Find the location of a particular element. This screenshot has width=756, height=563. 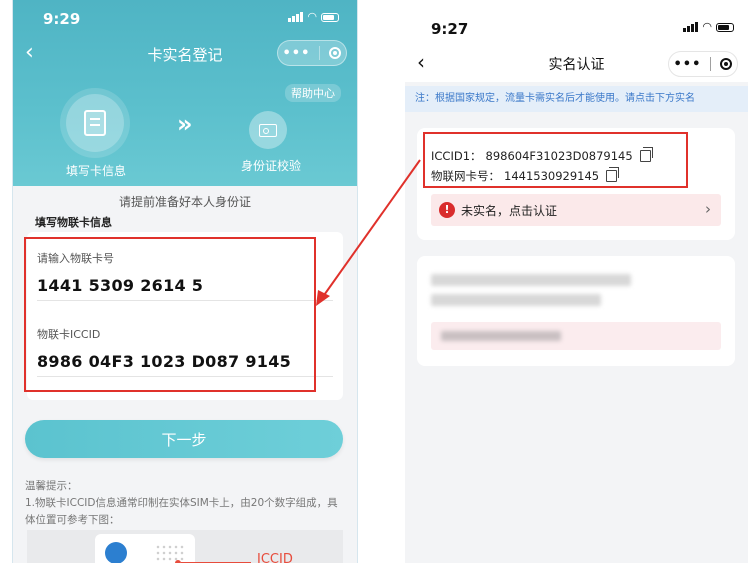

sim-chip-pattern is located at coordinates (170, 553).